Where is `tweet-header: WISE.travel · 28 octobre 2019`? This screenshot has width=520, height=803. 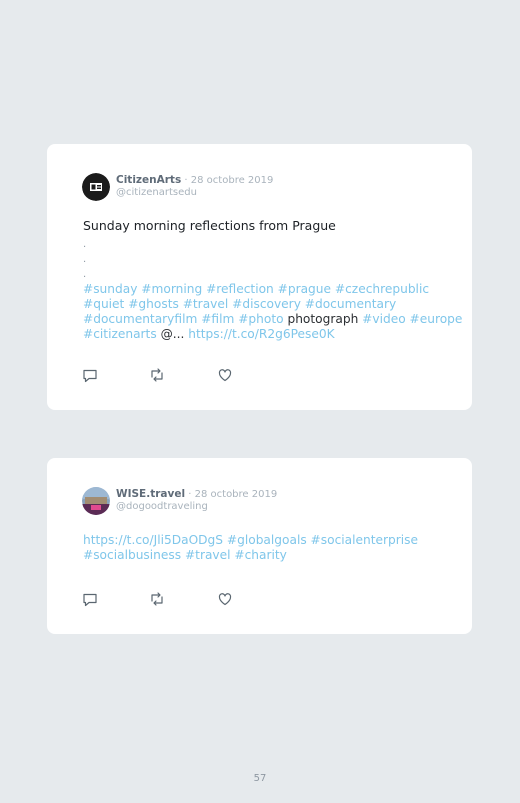
tweet-header: WISE.travel · 28 octobre 2019 is located at coordinates (196, 494).